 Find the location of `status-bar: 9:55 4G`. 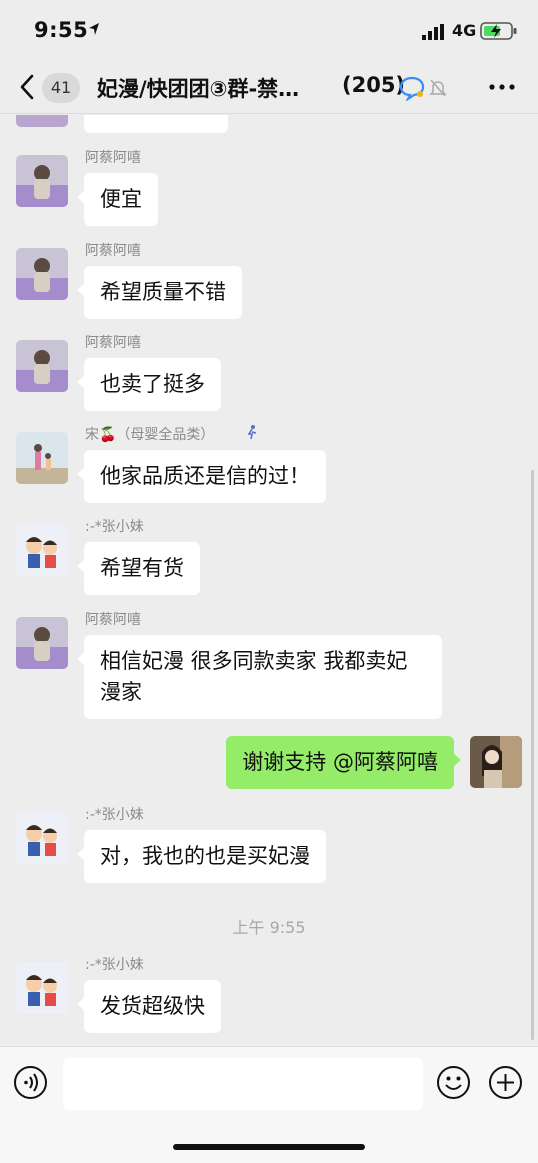

status-bar: 9:55 4G is located at coordinates (269, 31).